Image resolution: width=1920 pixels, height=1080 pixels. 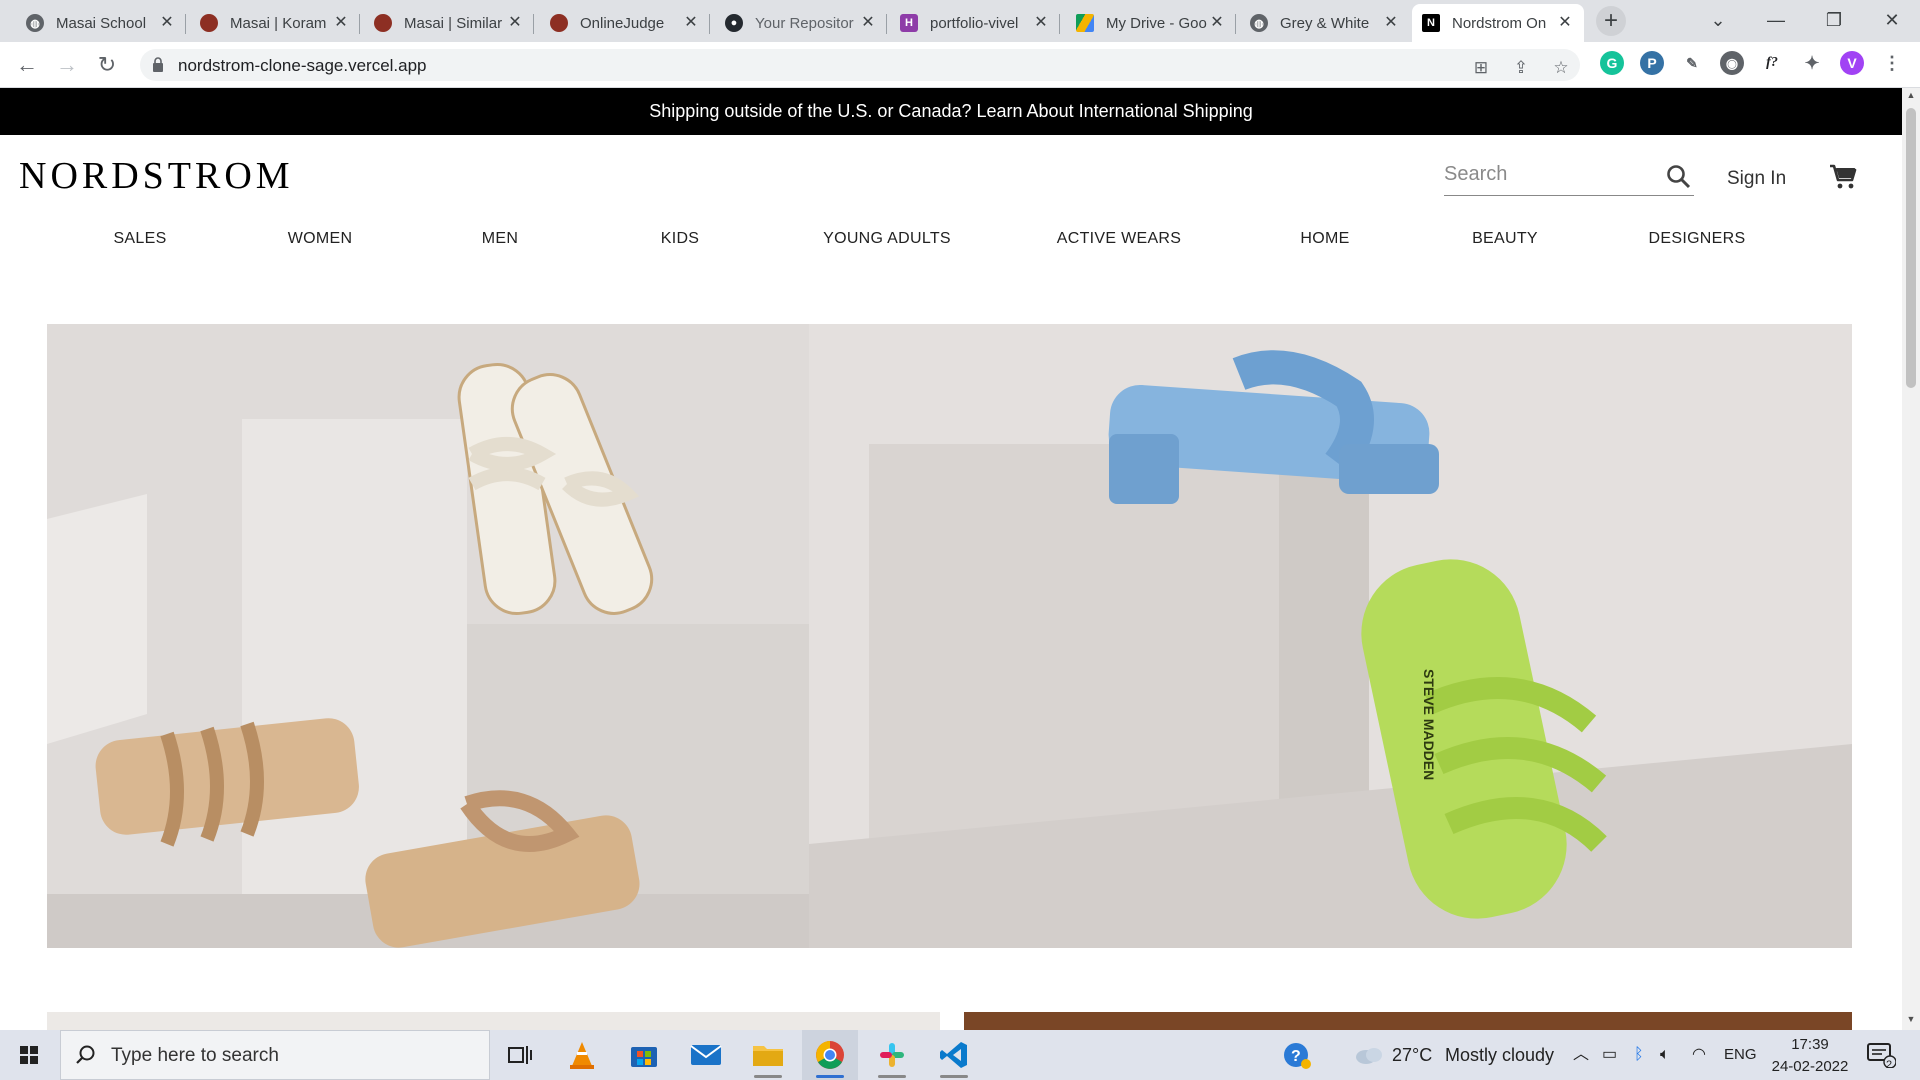 What do you see at coordinates (139, 239) in the screenshot?
I see `nav-sales: SALES` at bounding box center [139, 239].